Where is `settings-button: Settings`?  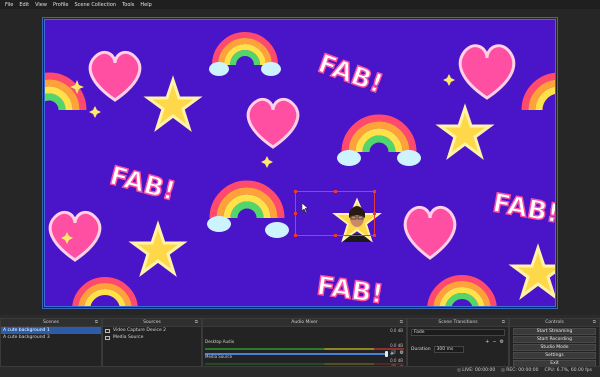 settings-button: Settings is located at coordinates (554, 355).